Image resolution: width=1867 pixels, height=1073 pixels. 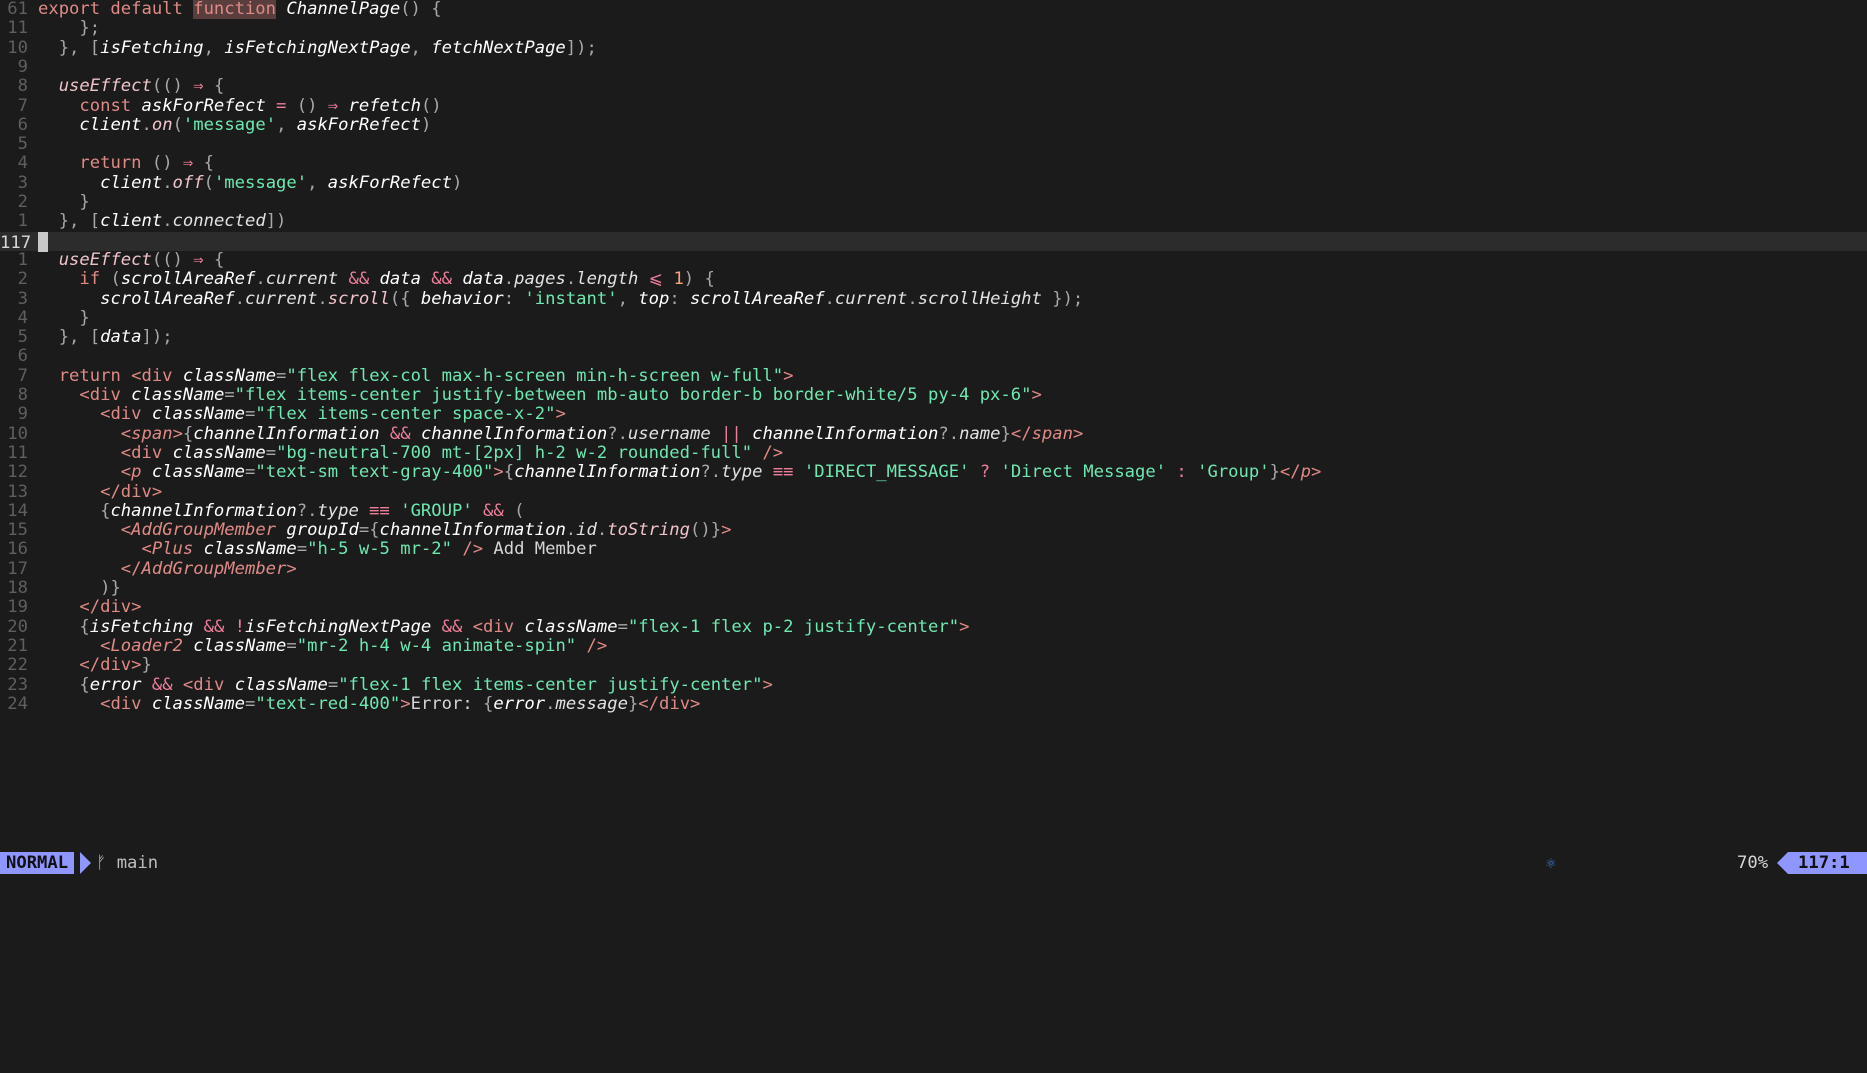 What do you see at coordinates (95, 279) in the screenshot?
I see `code-token: if` at bounding box center [95, 279].